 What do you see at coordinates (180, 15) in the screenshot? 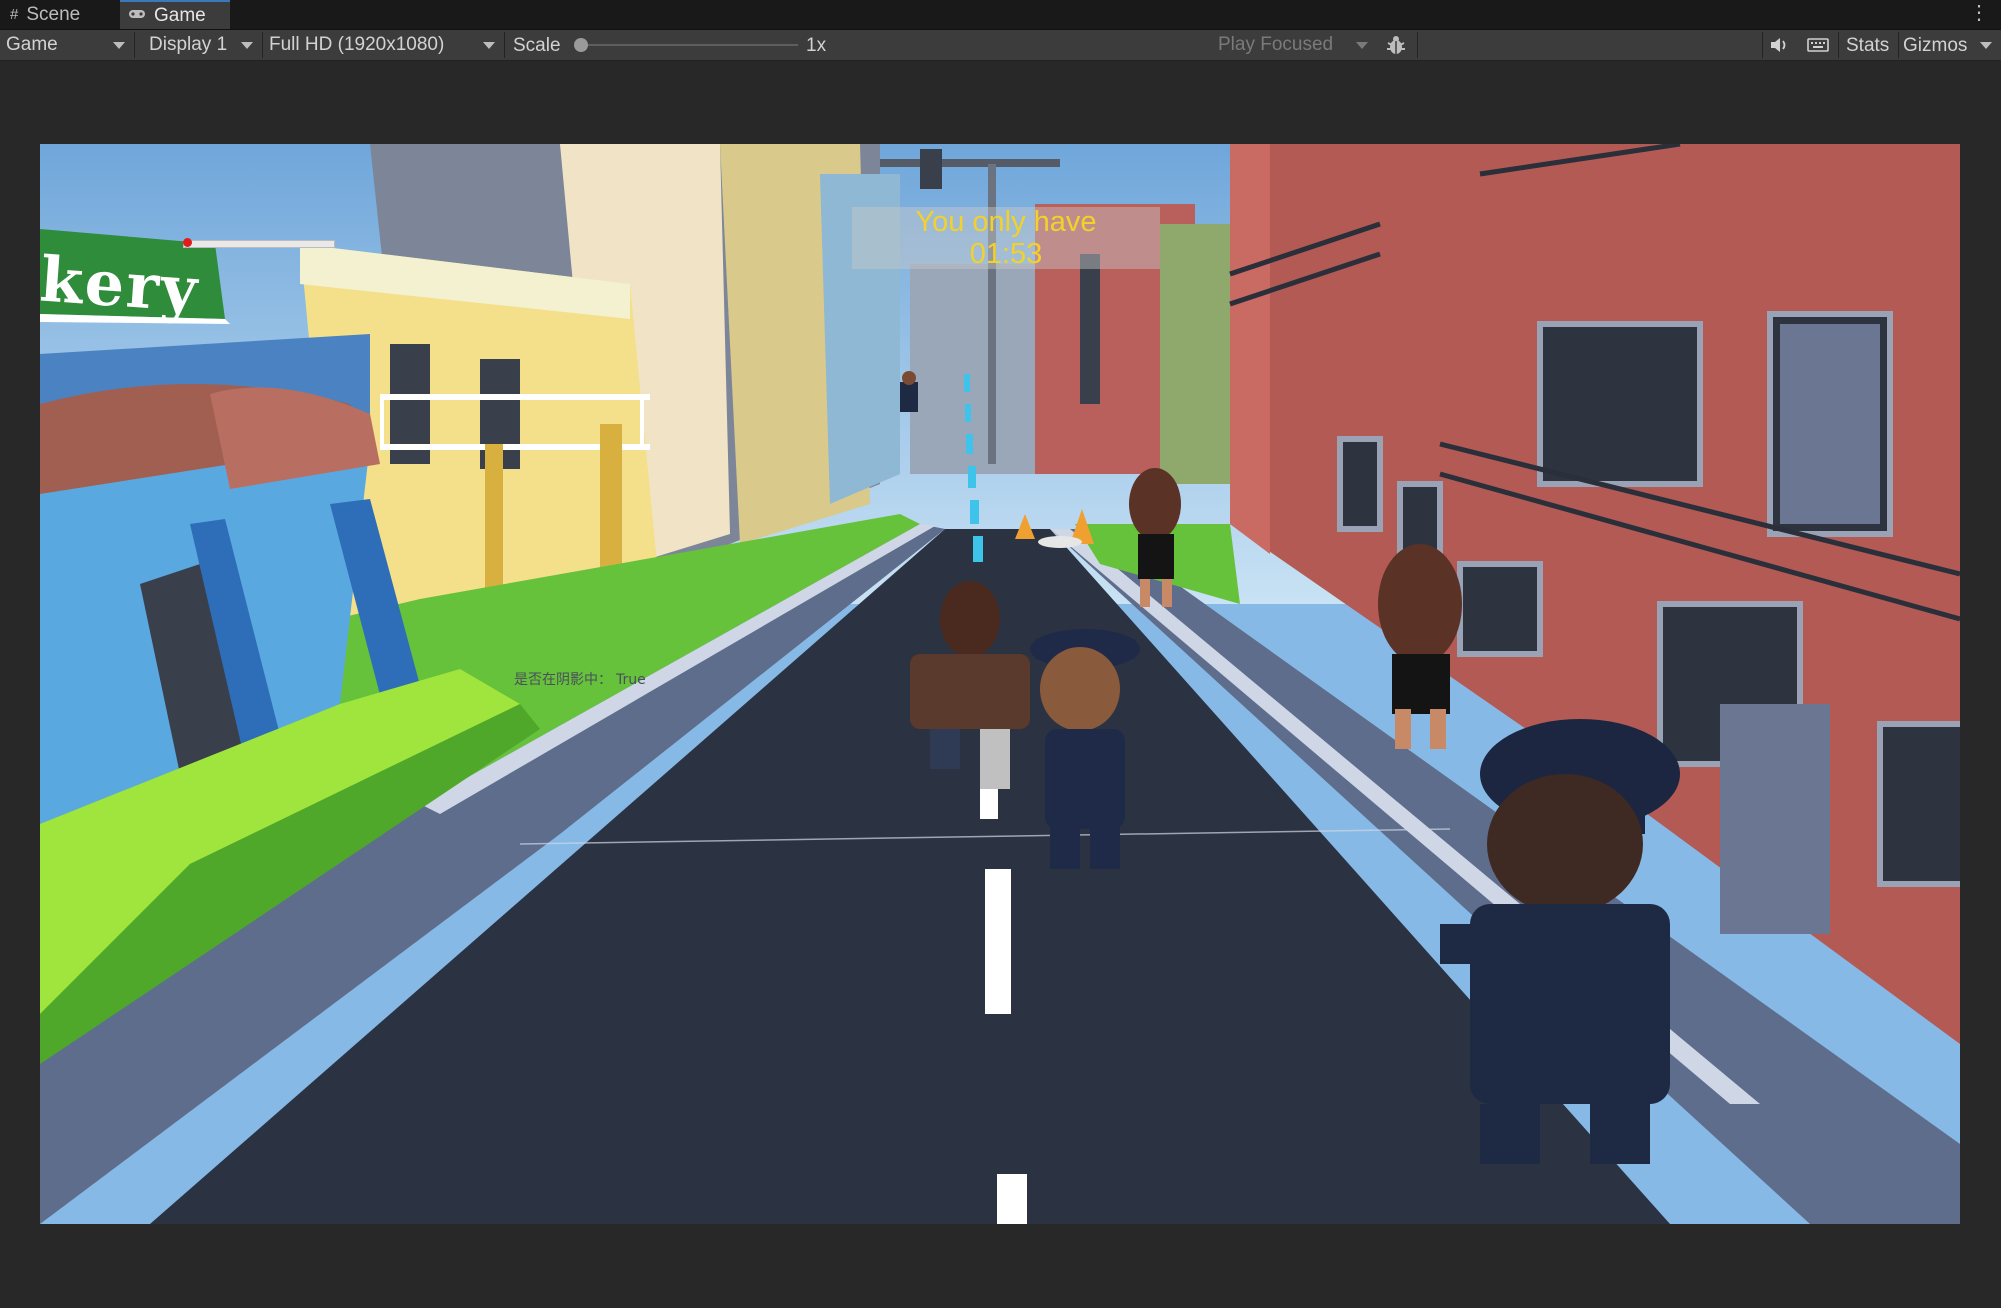
I see `tab-game-label: Game` at bounding box center [180, 15].